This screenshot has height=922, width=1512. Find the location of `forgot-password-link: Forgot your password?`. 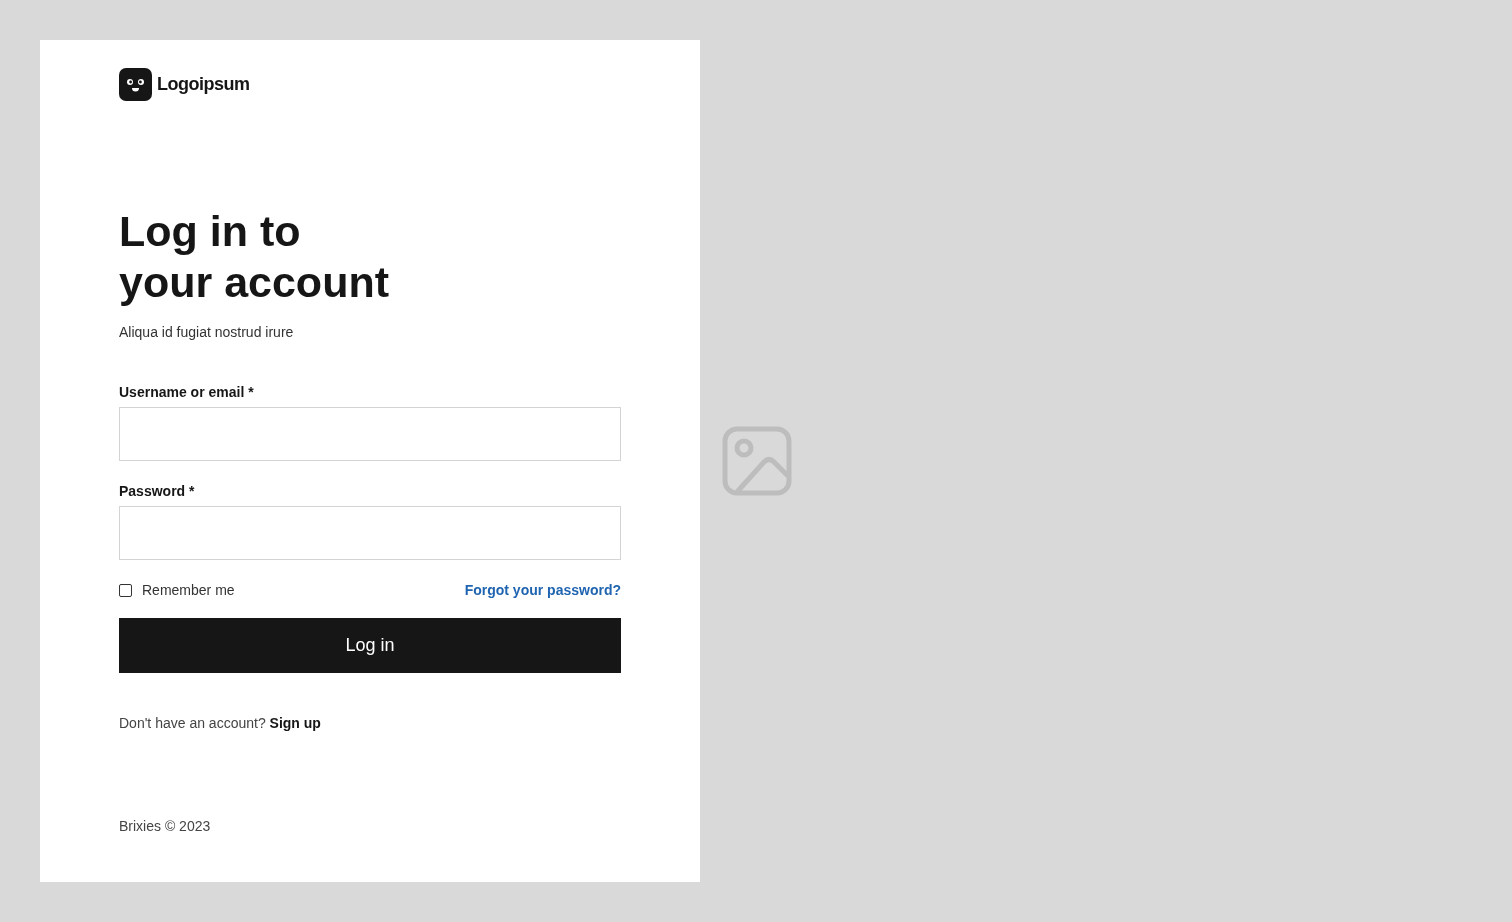

forgot-password-link: Forgot your password? is located at coordinates (542, 590).